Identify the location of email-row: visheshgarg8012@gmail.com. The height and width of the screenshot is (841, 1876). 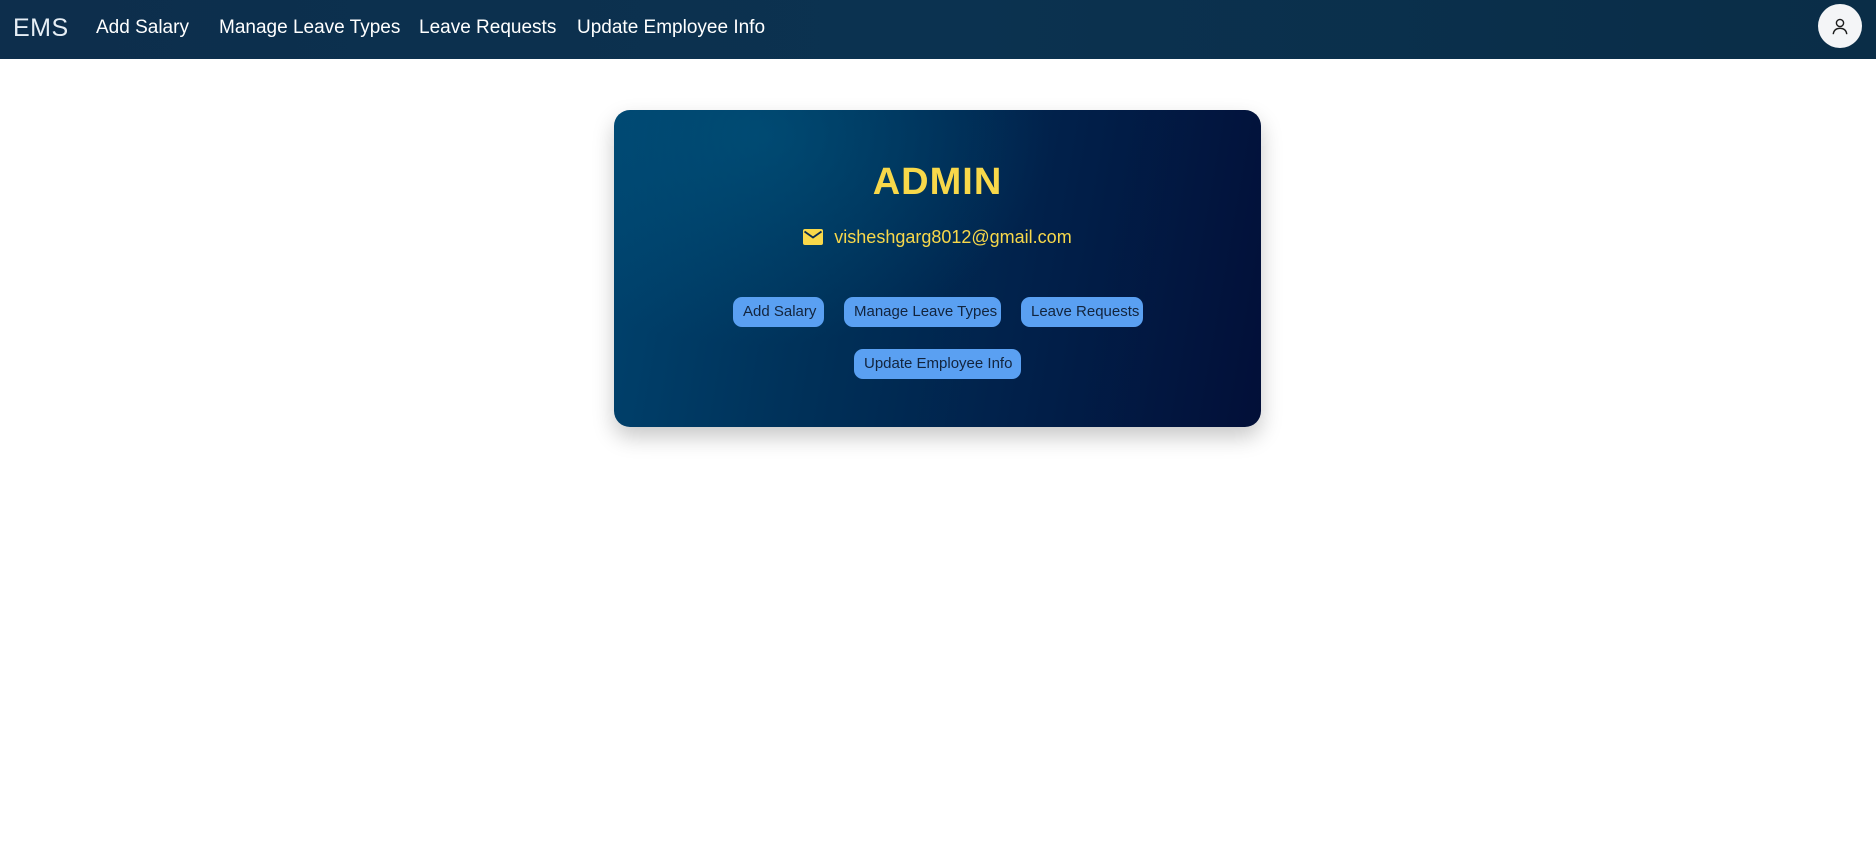
(937, 237).